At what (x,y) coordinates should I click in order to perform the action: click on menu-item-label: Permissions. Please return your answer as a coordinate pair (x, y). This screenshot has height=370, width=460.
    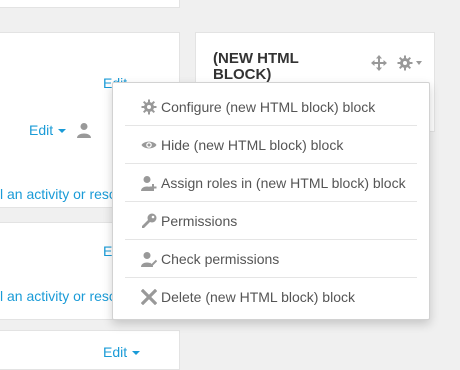
    Looking at the image, I should click on (199, 221).